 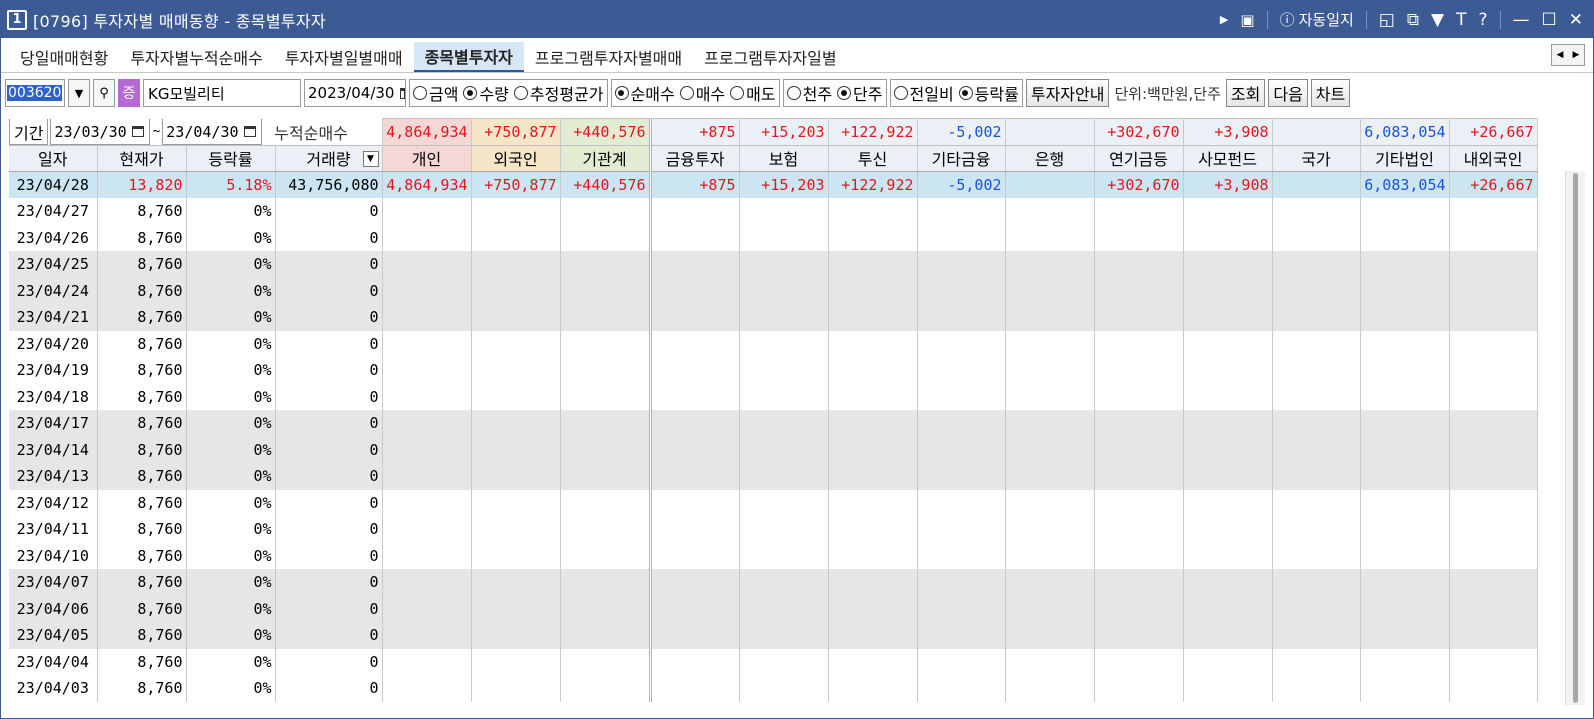 What do you see at coordinates (770, 57) in the screenshot?
I see `tab-program-investor-daily: 프로그램투자자일별` at bounding box center [770, 57].